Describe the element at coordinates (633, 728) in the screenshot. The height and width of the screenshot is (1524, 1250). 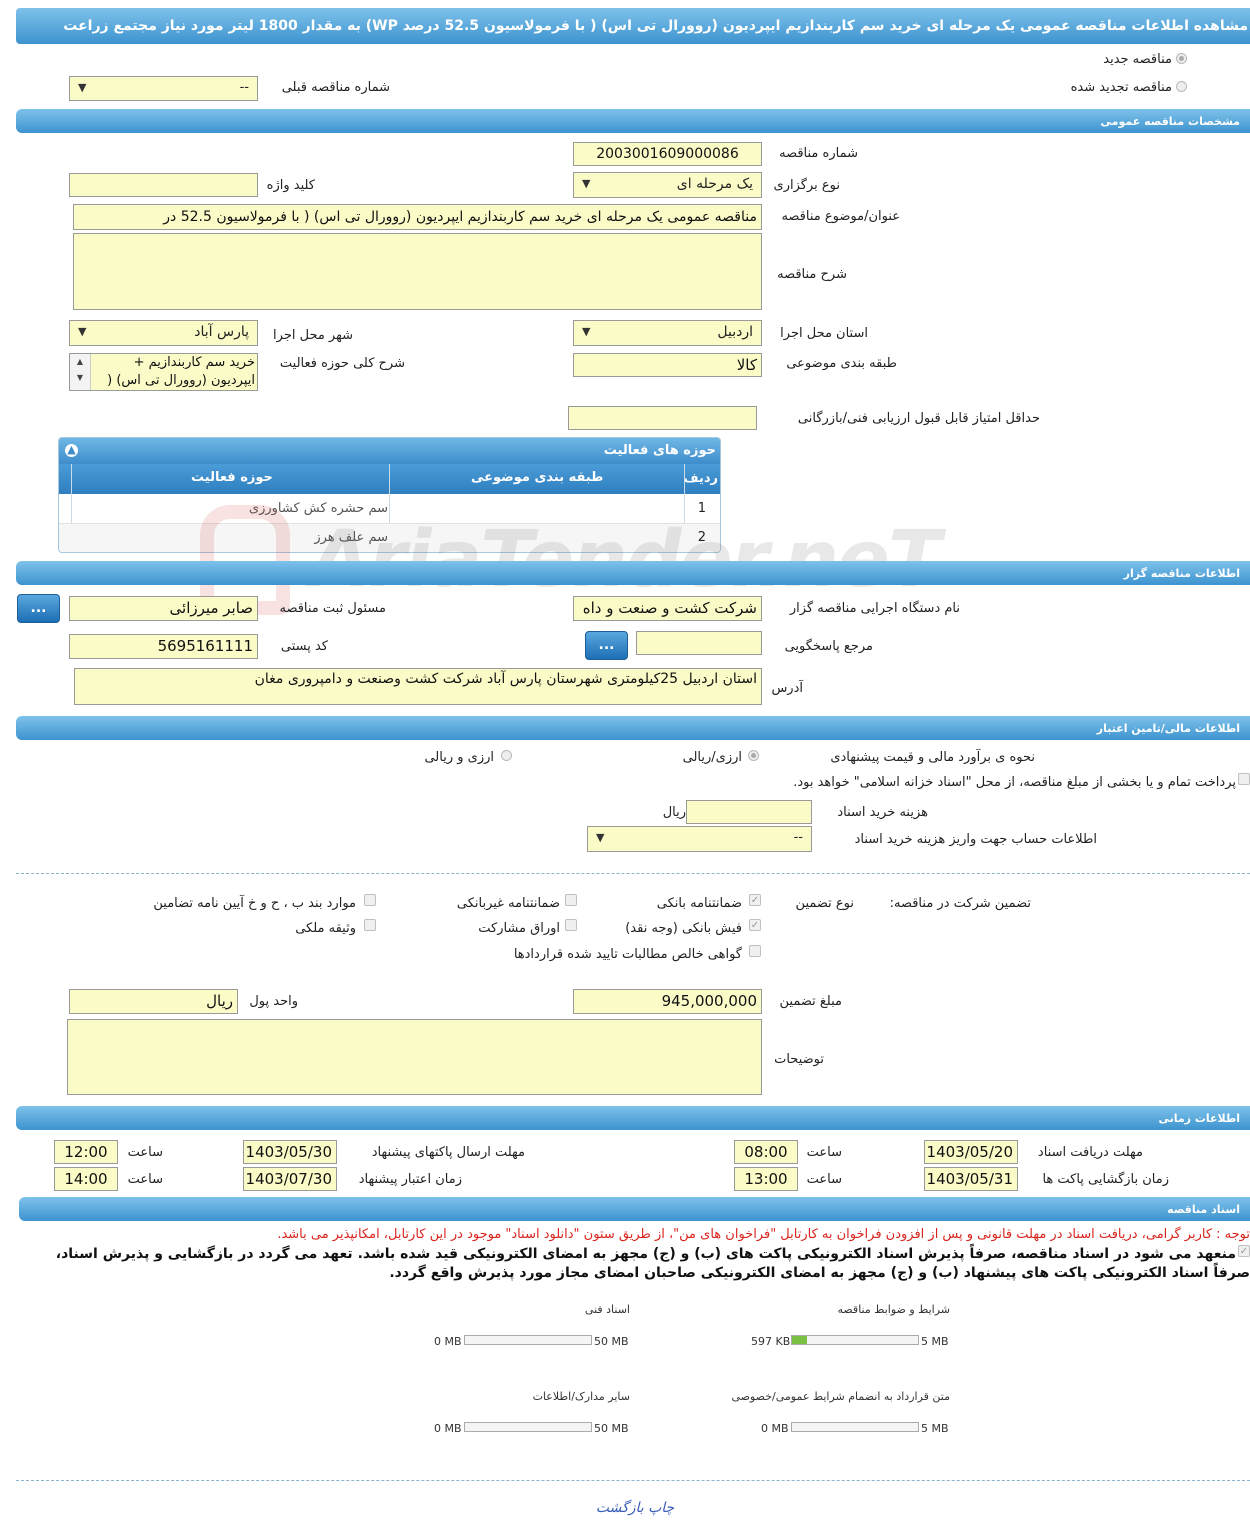
I see `finance-section-header: اطلاعات مالی/تامین اعتبار` at that location.